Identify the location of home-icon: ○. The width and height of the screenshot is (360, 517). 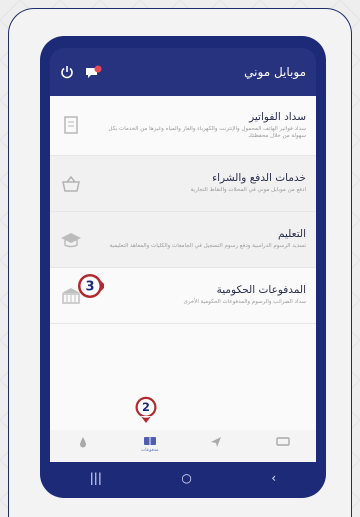
(186, 478).